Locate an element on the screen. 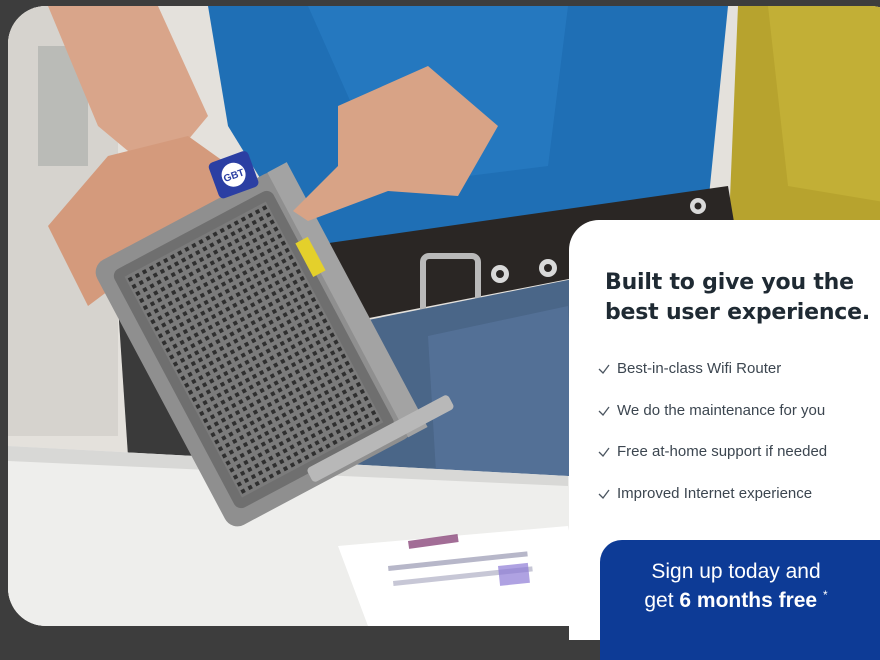 The image size is (880, 660). signup-cta-button: Sign up today and get 6 months free * is located at coordinates (740, 600).